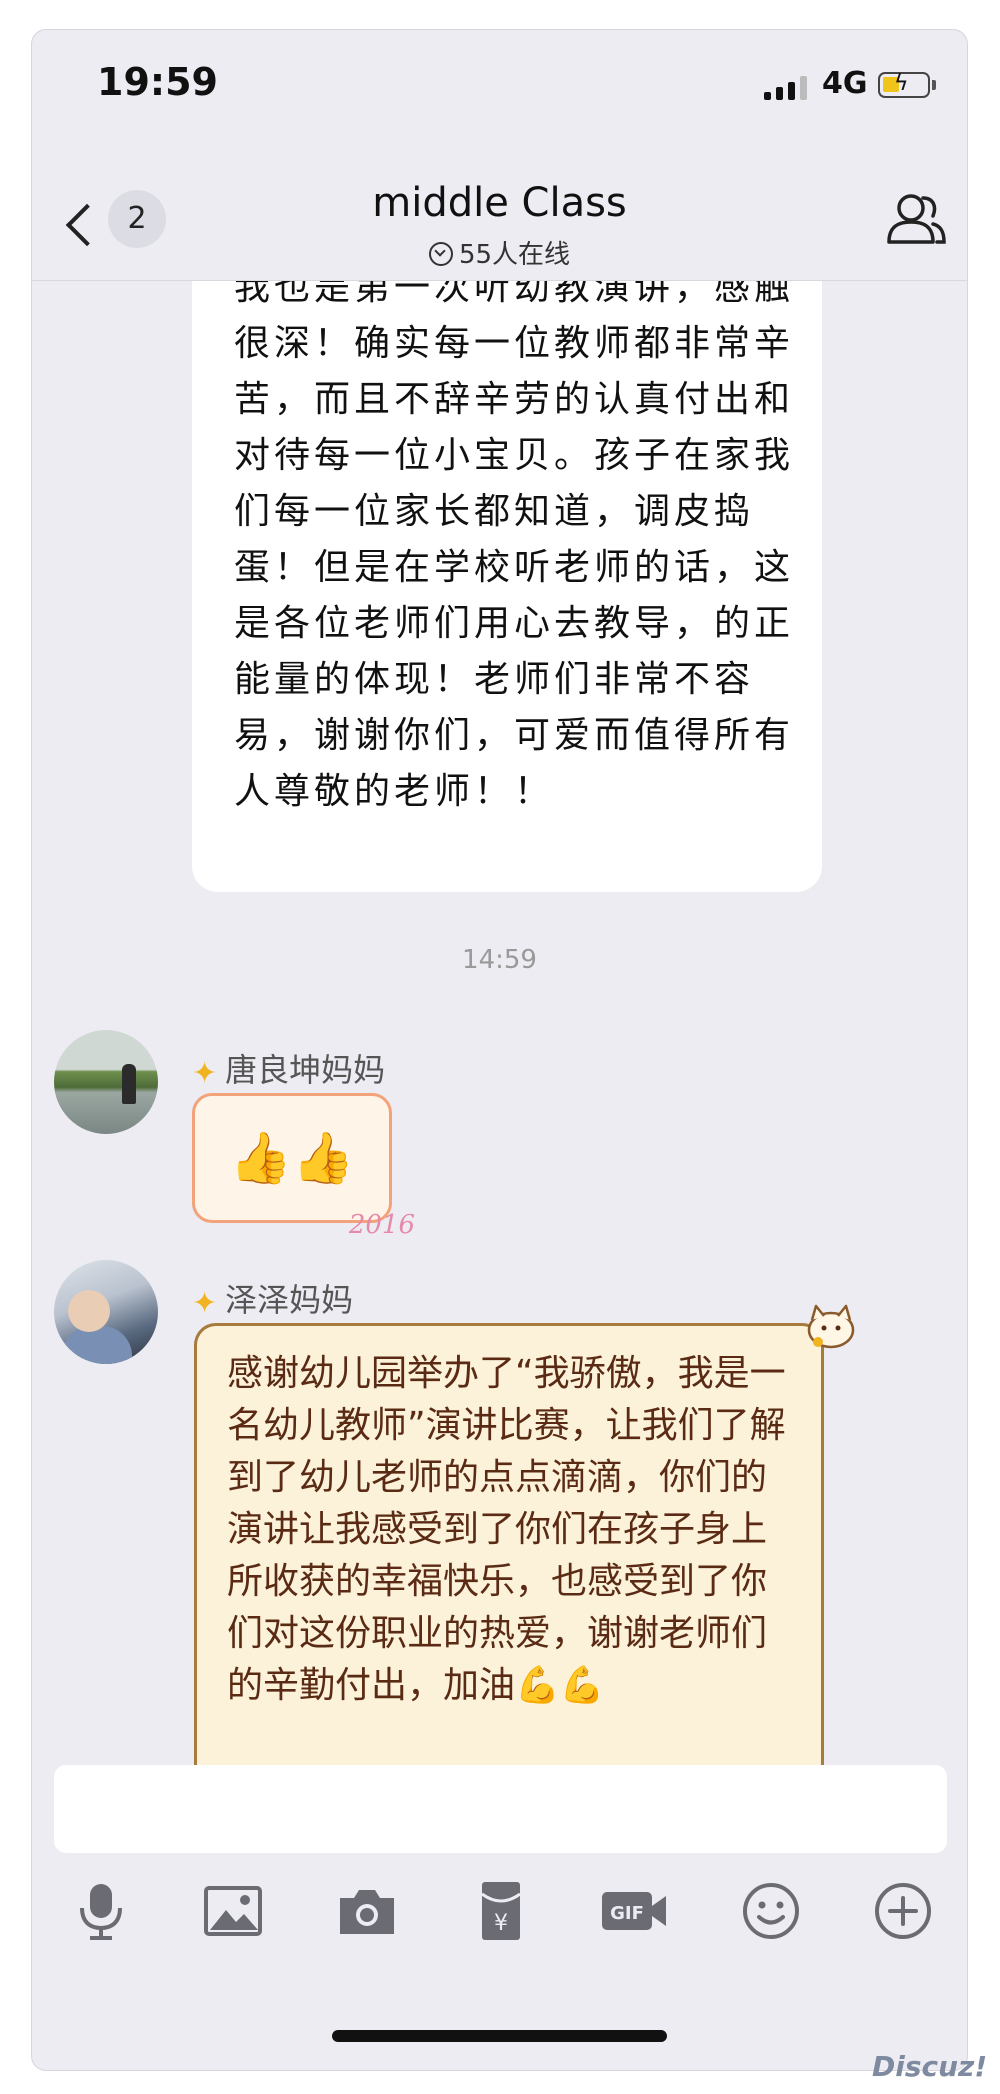 The image size is (1000, 2094). I want to click on input-toolbar: ¥ GIF, so click(499, 1918).